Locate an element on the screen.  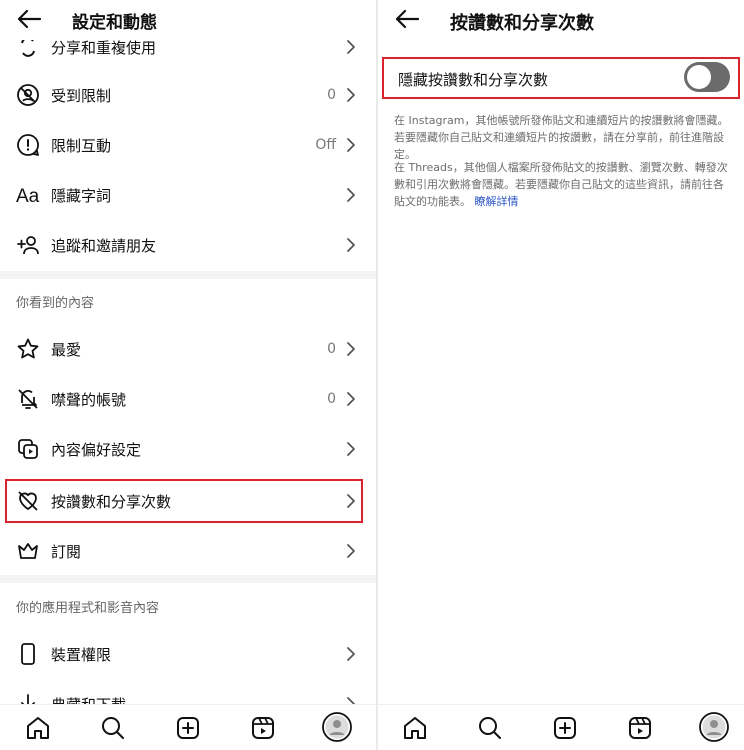
settings-item-label: 隱藏字詞 is located at coordinates (81, 195).